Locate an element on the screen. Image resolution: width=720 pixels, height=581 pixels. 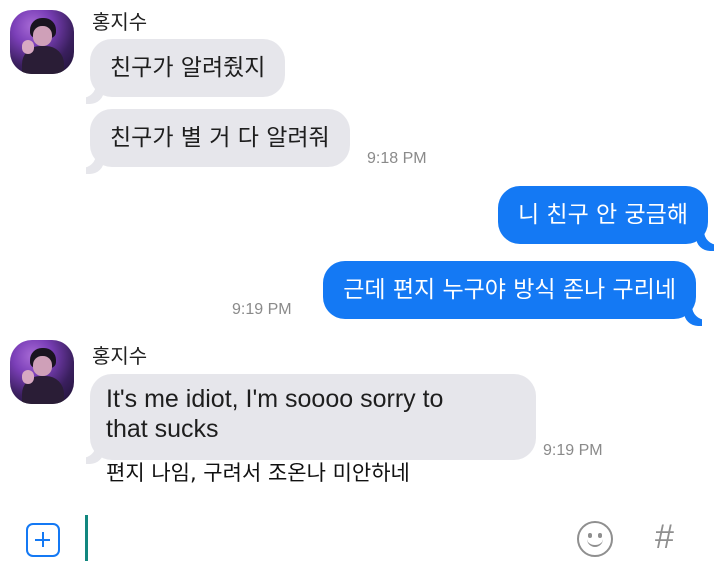
hash-icon: # is located at coordinates (664, 537).